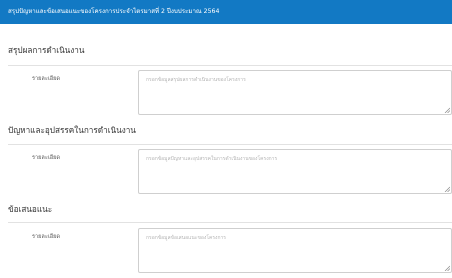 This screenshot has height=278, width=452. Describe the element at coordinates (186, 238) in the screenshot. I see `field-placeholder: กรอกข้อมูลข้อเสนอแนะของโครงการ` at that location.